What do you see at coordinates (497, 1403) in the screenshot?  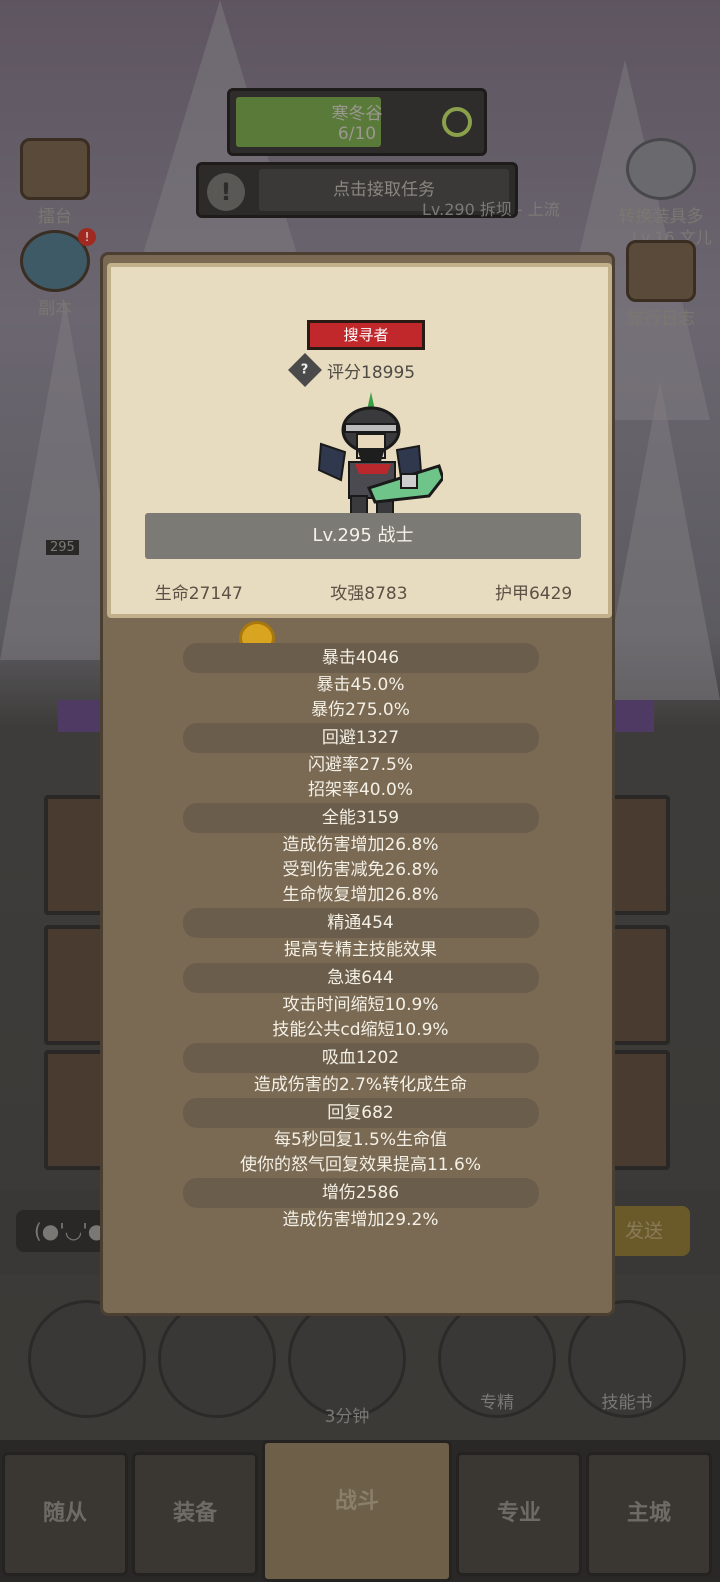 I see `specialty-label: 专精` at bounding box center [497, 1403].